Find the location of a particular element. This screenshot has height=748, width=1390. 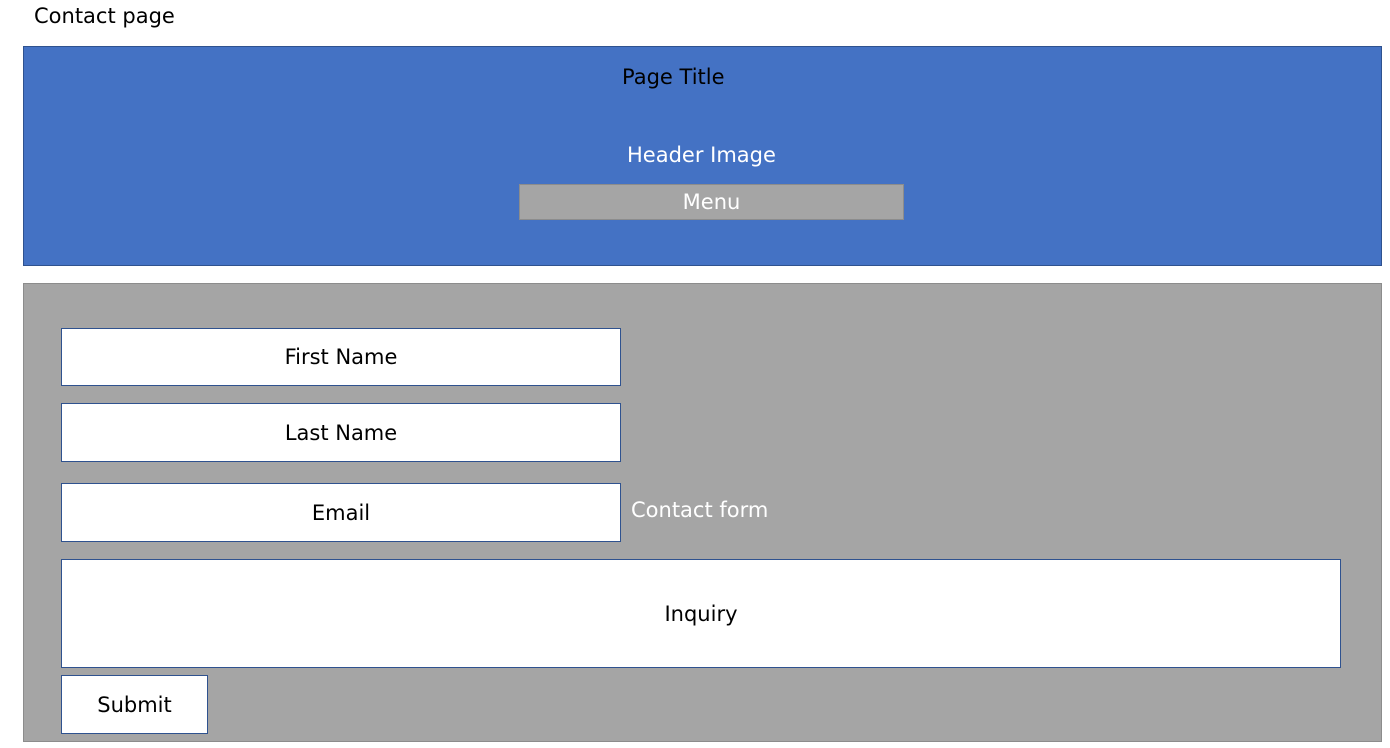

menu-bar: Menu is located at coordinates (711, 202).